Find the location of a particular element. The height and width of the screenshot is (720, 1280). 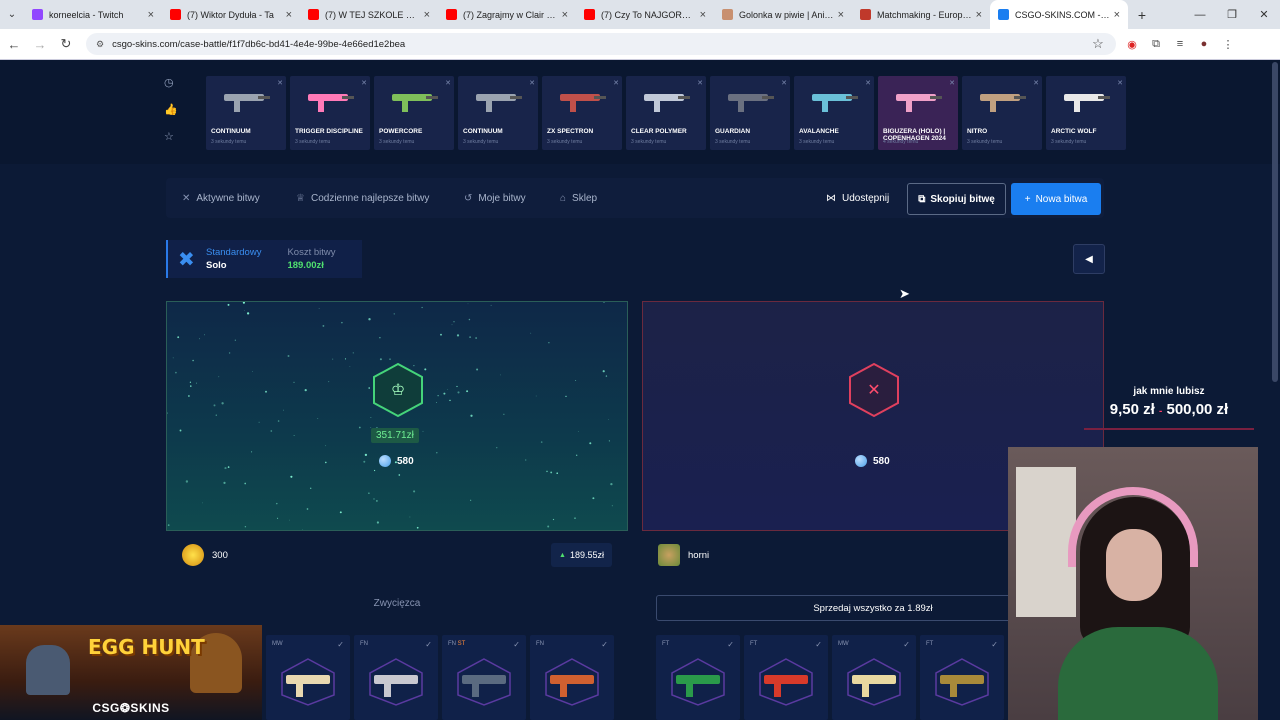

collapse-button: ◀ is located at coordinates (1089, 259).